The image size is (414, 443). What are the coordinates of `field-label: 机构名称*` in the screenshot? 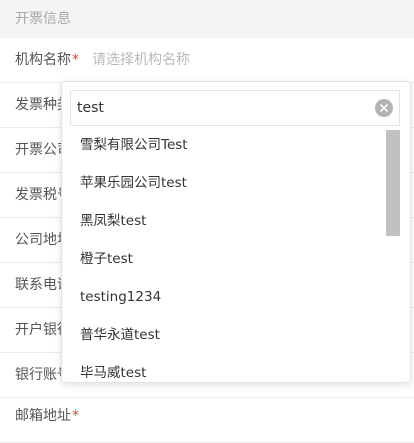 It's located at (47, 60).